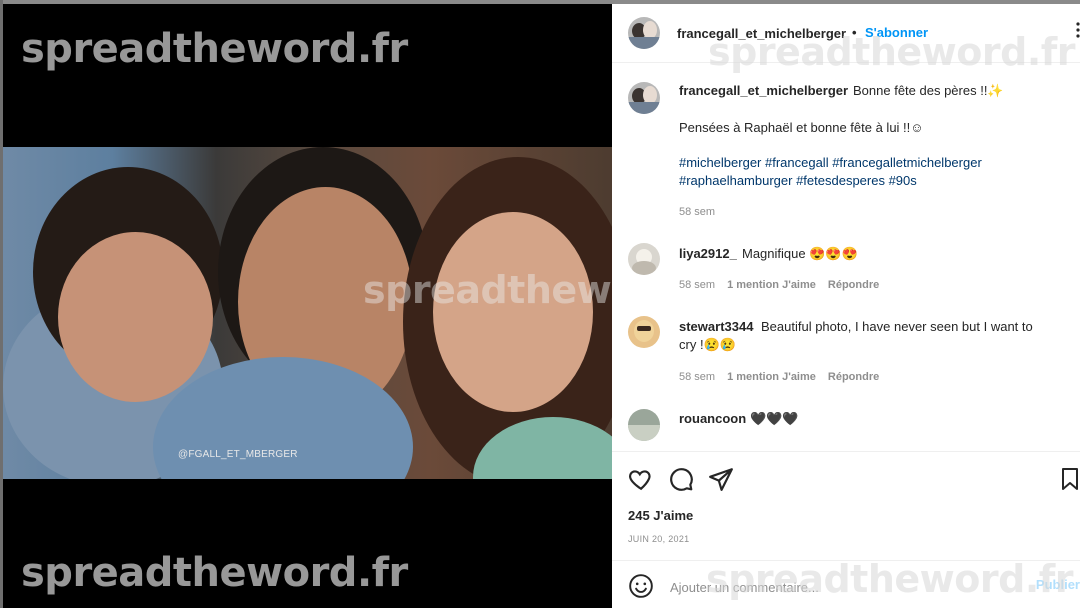  I want to click on add-comment-bar: Publier spreadtheword.fr, so click(846, 583).